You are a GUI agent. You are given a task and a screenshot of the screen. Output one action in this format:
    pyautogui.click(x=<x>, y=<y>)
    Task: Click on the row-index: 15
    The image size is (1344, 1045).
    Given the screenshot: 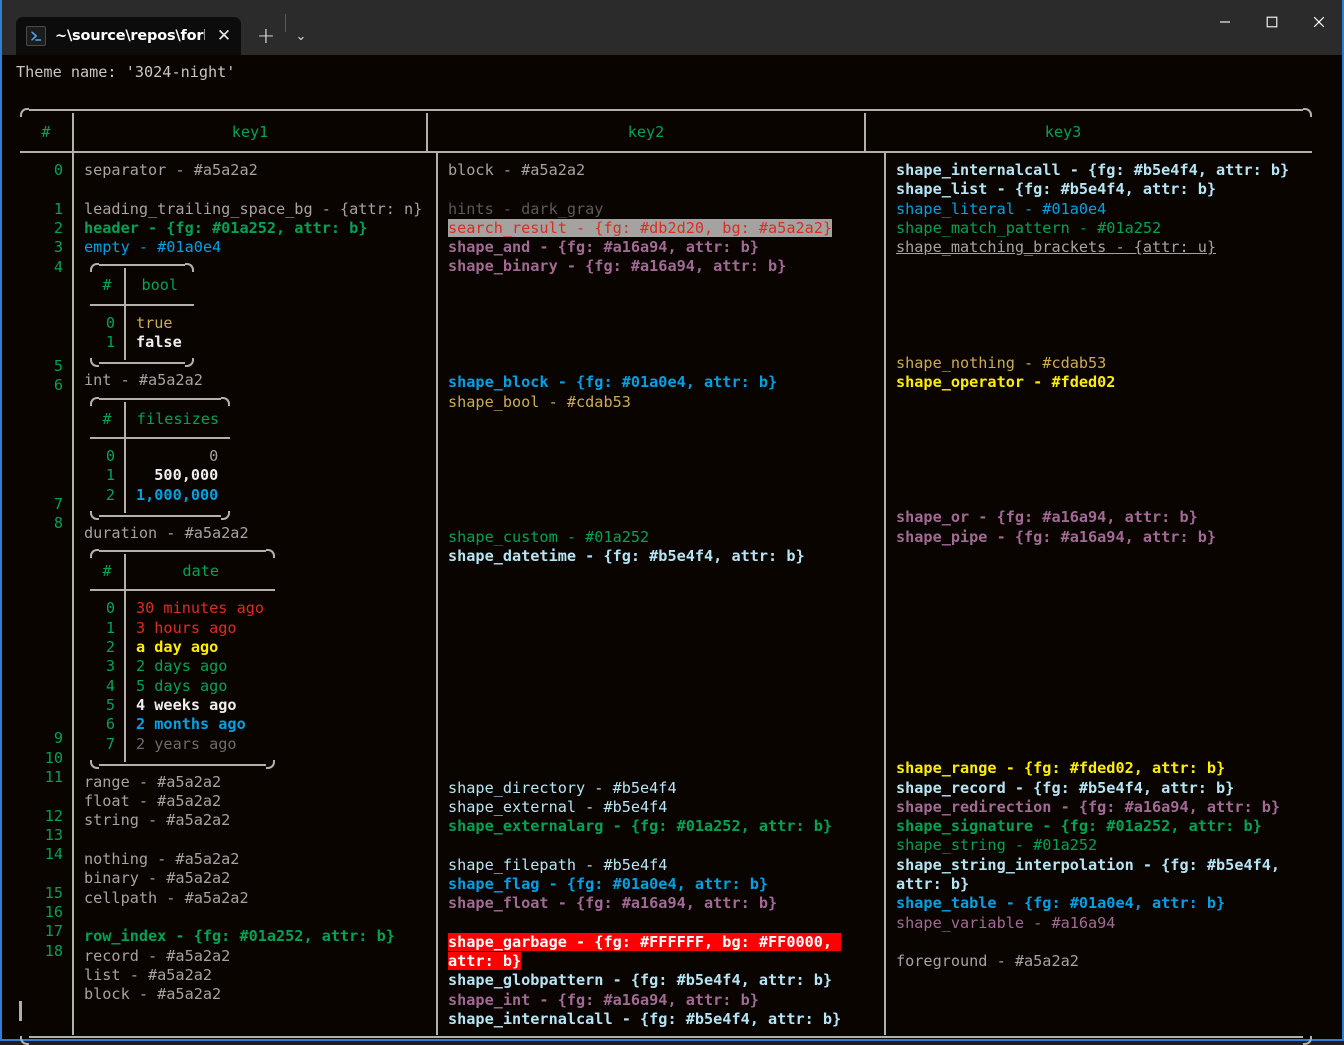 What is the action you would take?
    pyautogui.click(x=53, y=892)
    